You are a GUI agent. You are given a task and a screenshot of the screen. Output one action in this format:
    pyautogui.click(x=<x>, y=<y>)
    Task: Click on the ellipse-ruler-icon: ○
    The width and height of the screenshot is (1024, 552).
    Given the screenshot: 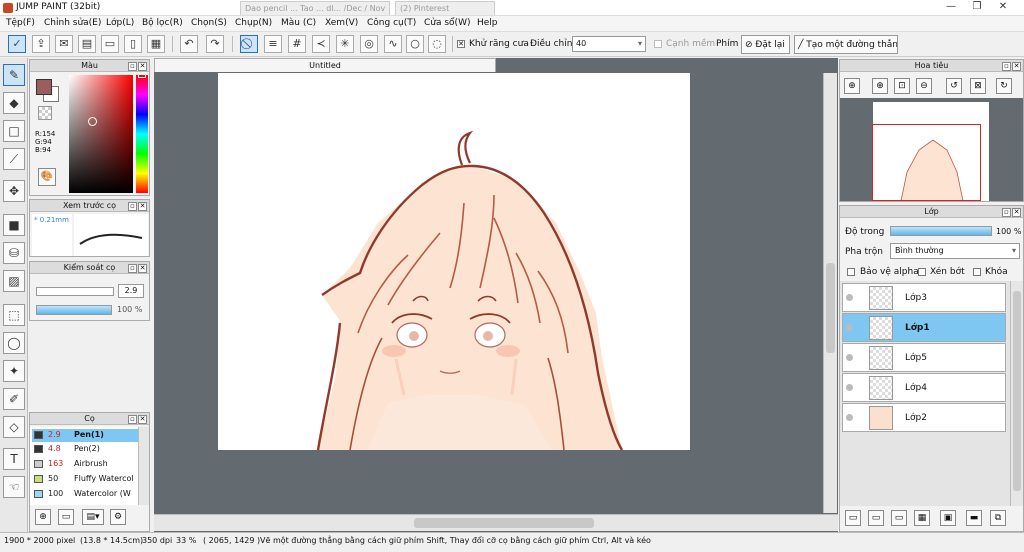 What is the action you would take?
    pyautogui.click(x=415, y=44)
    